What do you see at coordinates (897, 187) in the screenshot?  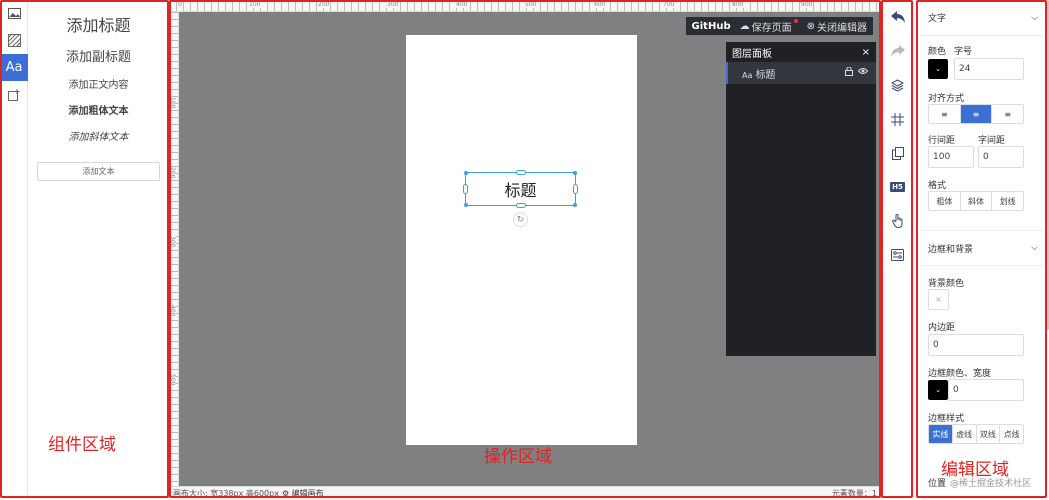 I see `h5-icon: H5` at bounding box center [897, 187].